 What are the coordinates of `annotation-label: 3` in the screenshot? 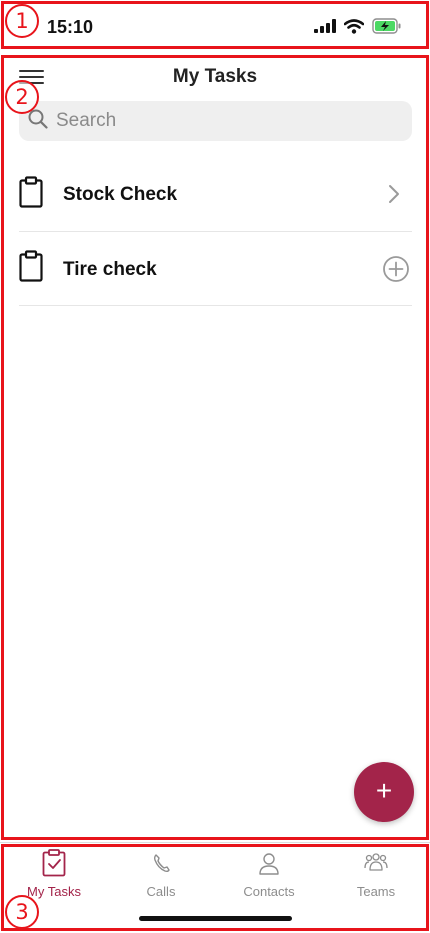 It's located at (22, 912).